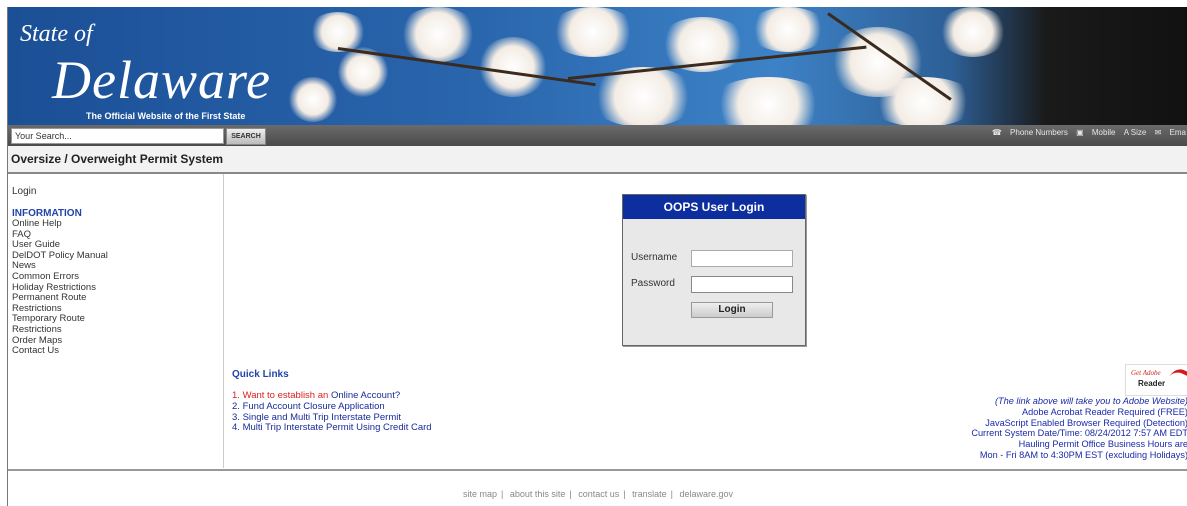 Image resolution: width=1187 pixels, height=506 pixels. Describe the element at coordinates (60, 277) in the screenshot. I see `nav-item-common-errors: Common Errors` at that location.